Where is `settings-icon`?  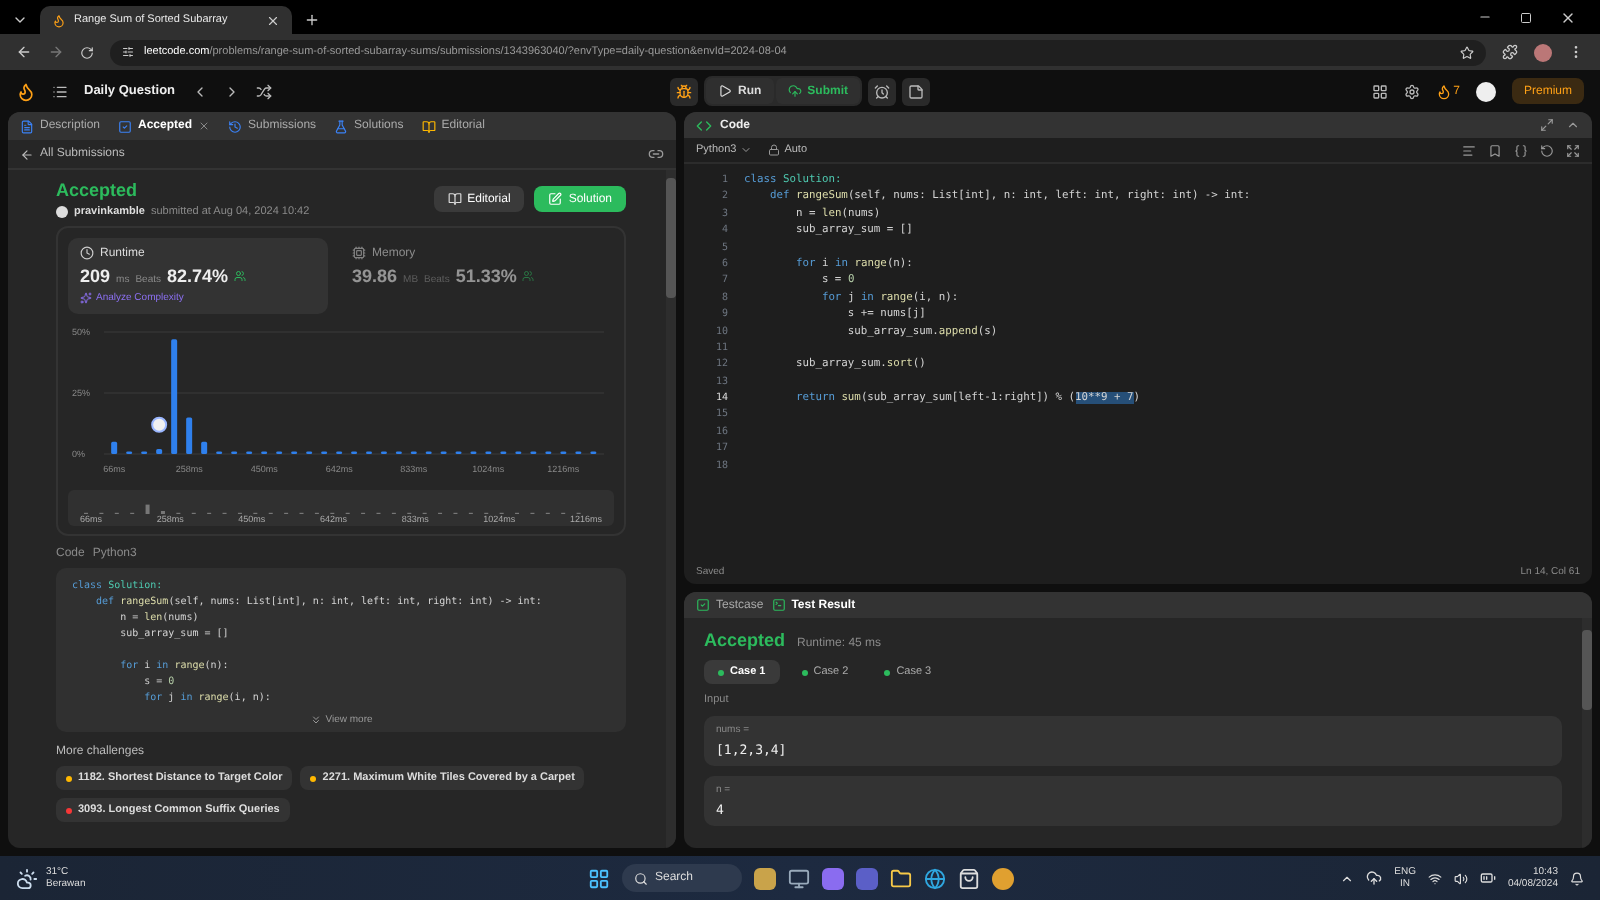 settings-icon is located at coordinates (1411, 91).